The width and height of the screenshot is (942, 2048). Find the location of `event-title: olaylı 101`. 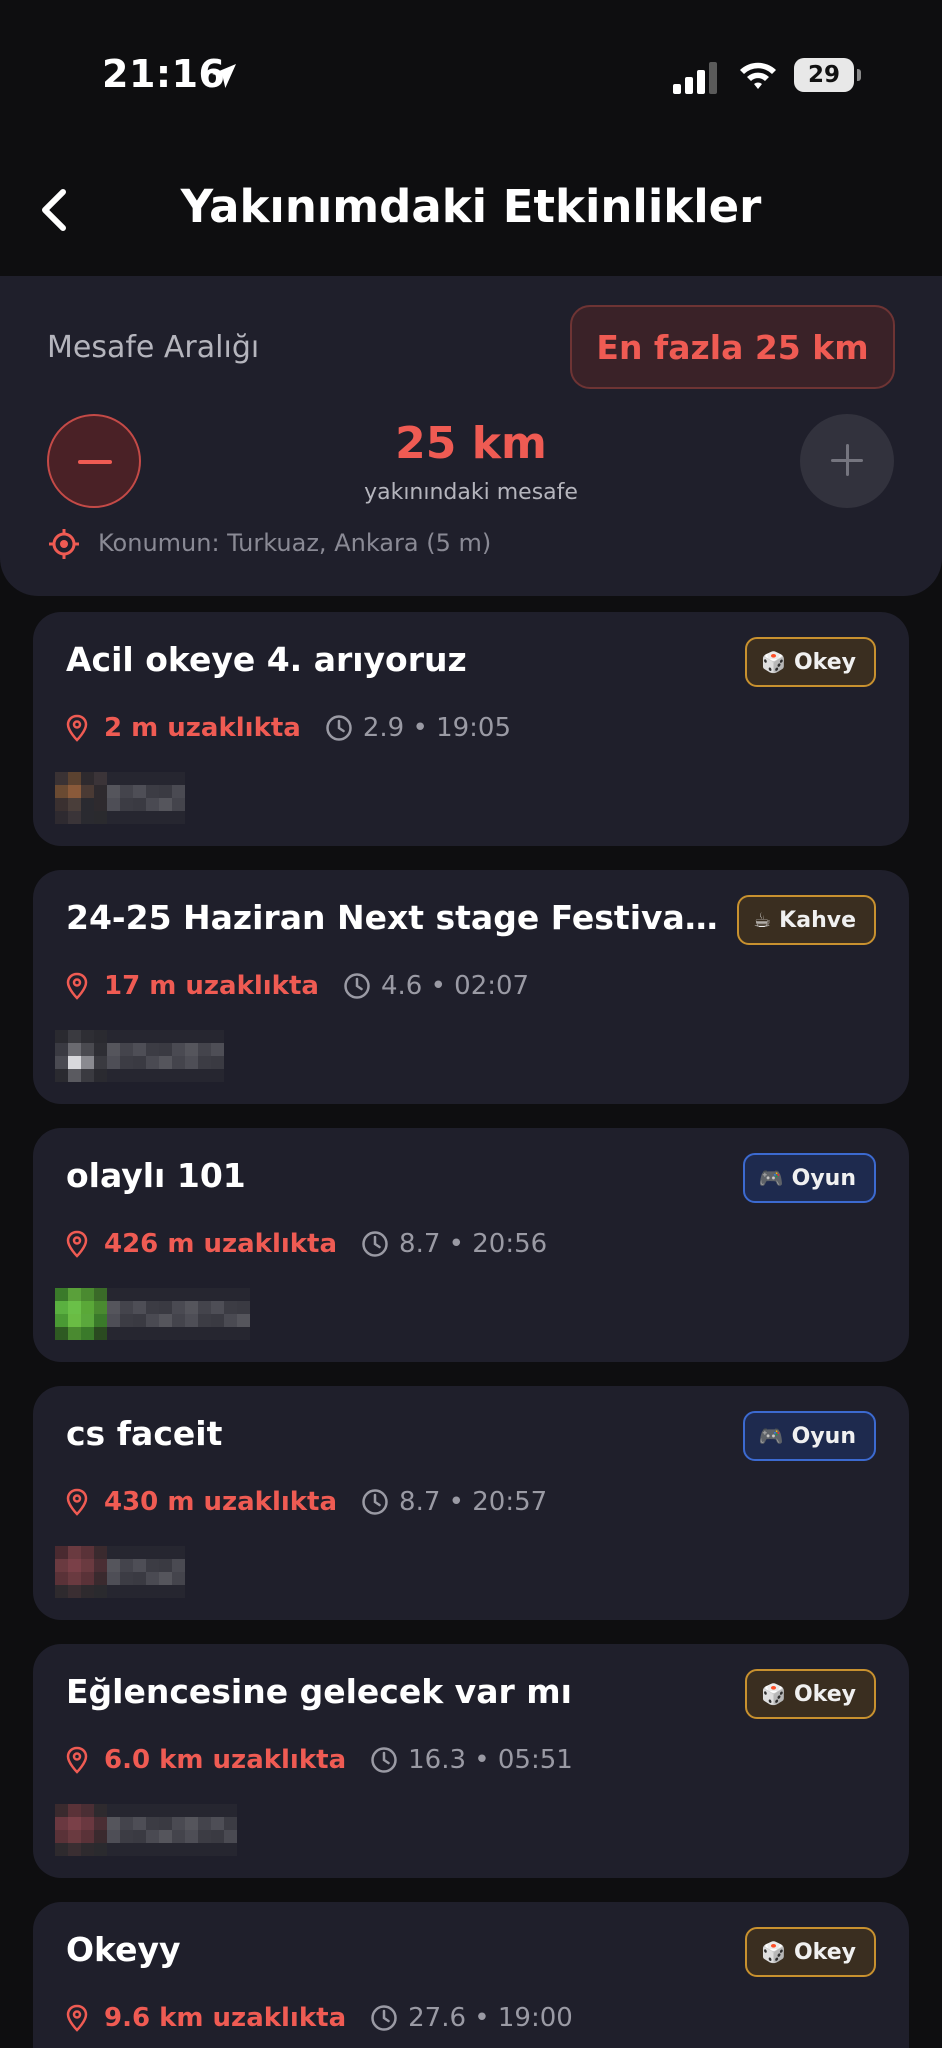

event-title: olaylı 101 is located at coordinates (156, 1175).